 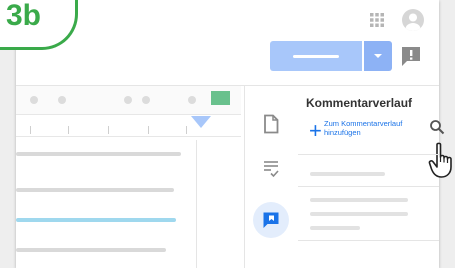 I want to click on comment-icon, so click(x=271, y=220).